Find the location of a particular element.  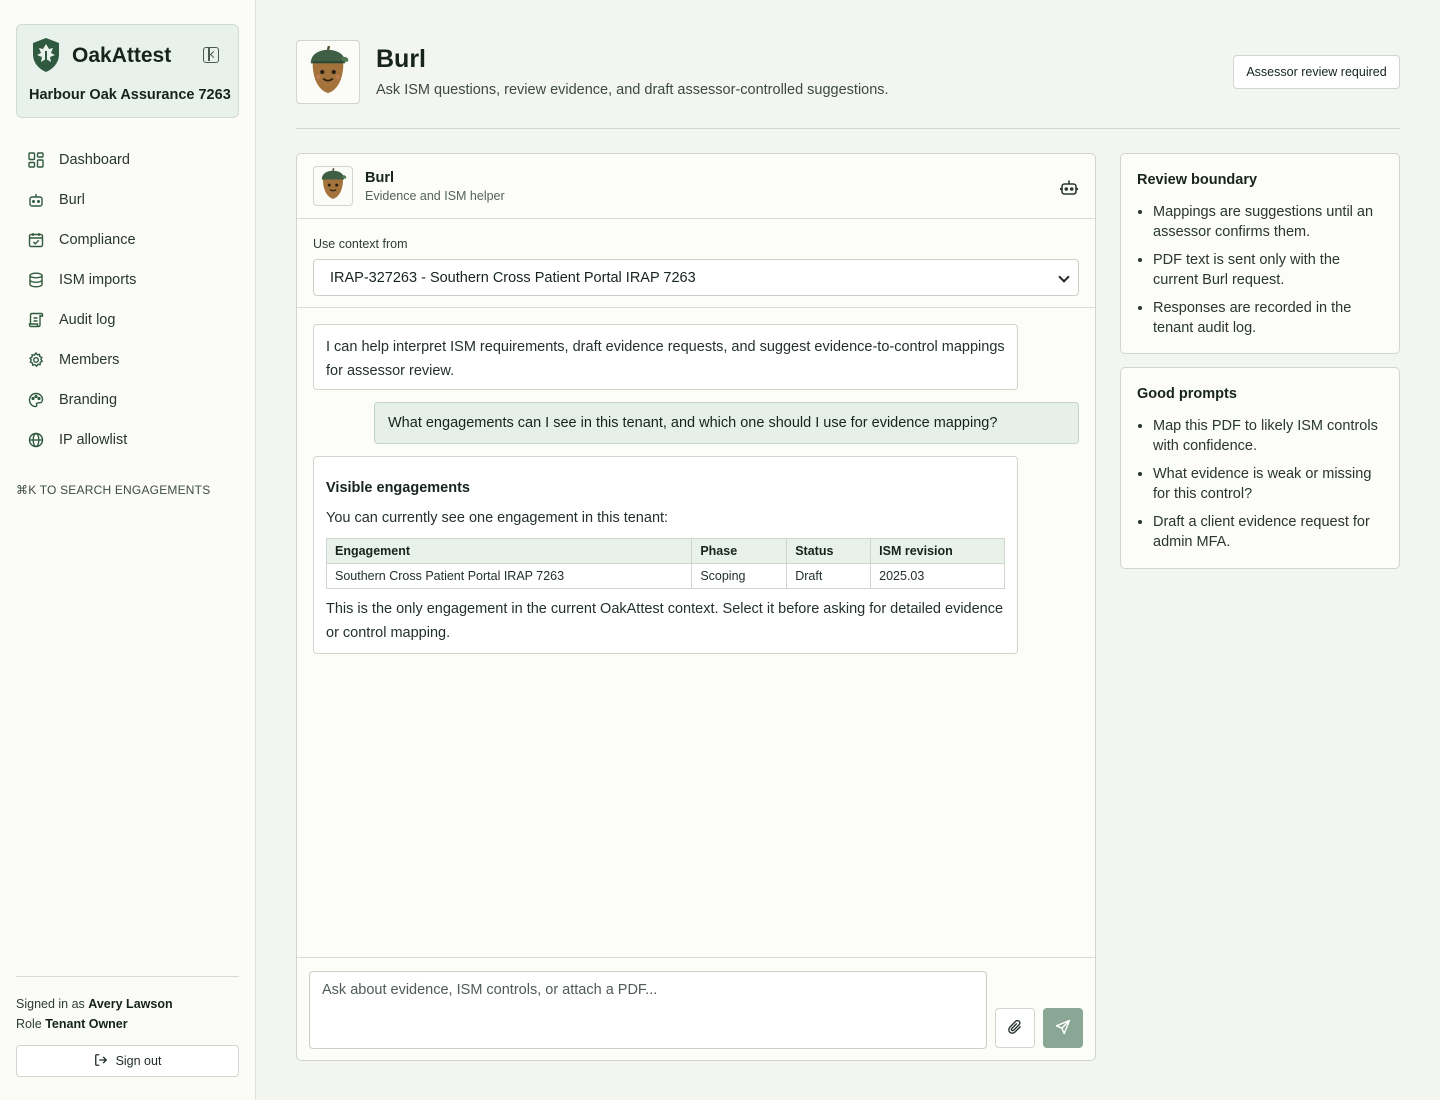

dashboard-grid-icon is located at coordinates (36, 160).